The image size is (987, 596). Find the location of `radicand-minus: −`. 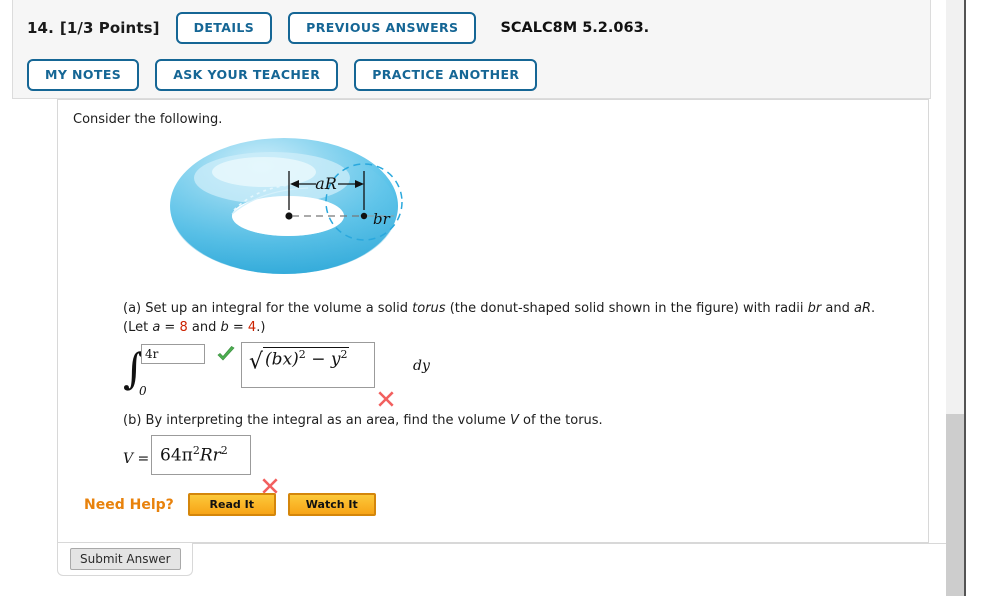

radicand-minus: − is located at coordinates (318, 359).